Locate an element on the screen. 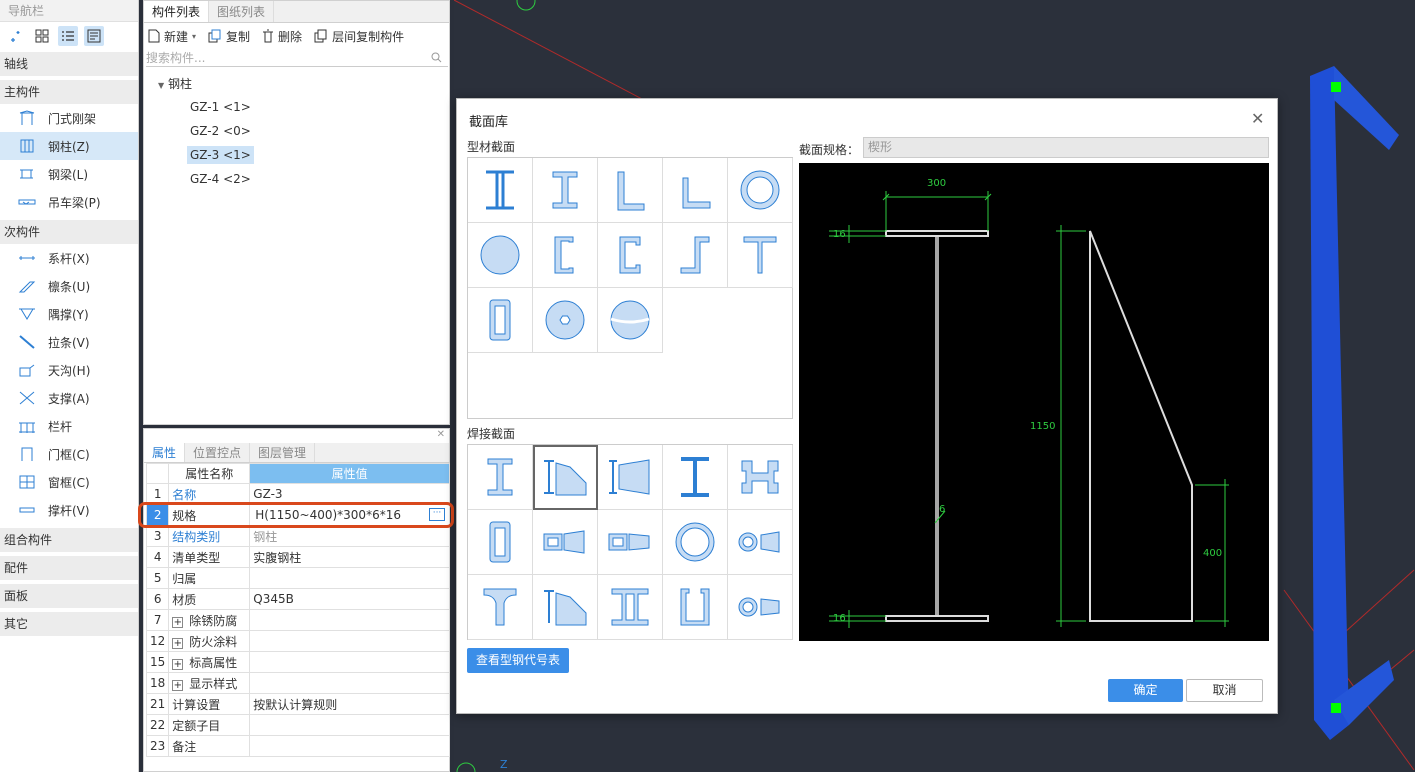 The height and width of the screenshot is (772, 1415). nav-item-portal-frame: 门式刚架 is located at coordinates (69, 118).